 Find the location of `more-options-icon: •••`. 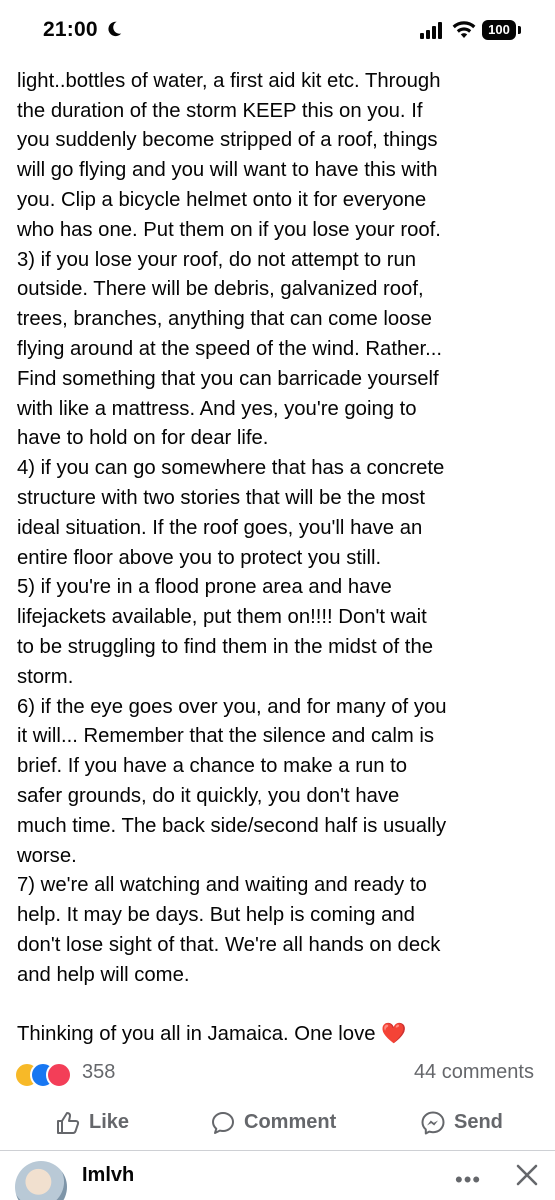

more-options-icon: ••• is located at coordinates (468, 1180).